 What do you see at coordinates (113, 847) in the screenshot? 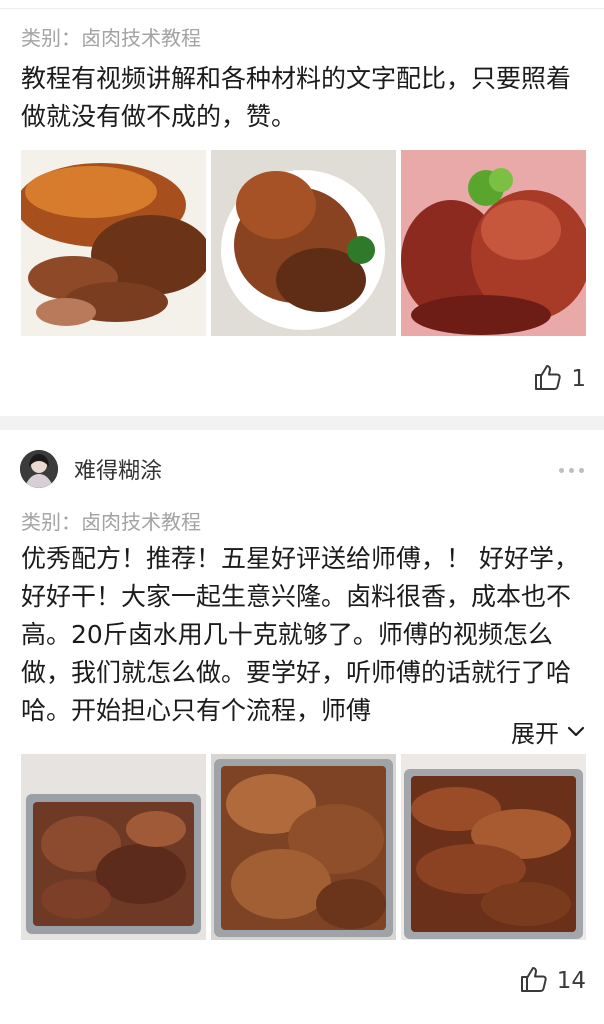
I see `braised-meat-tray-photo` at bounding box center [113, 847].